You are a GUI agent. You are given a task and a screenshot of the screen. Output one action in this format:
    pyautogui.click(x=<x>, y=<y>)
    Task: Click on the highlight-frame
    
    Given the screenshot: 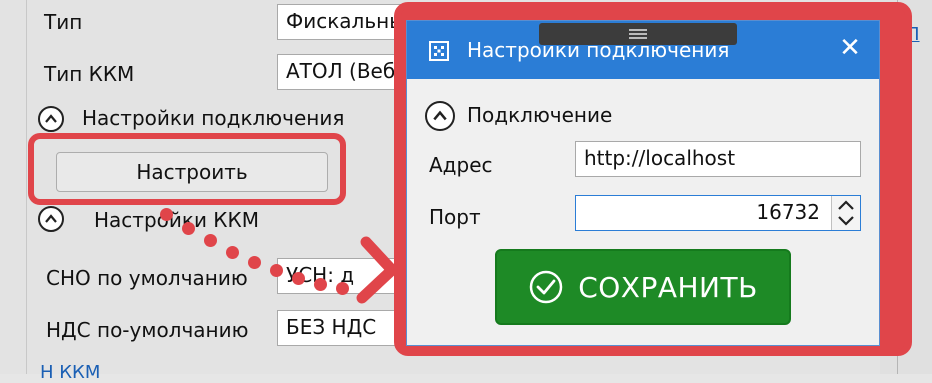 What is the action you would take?
    pyautogui.click(x=187, y=169)
    